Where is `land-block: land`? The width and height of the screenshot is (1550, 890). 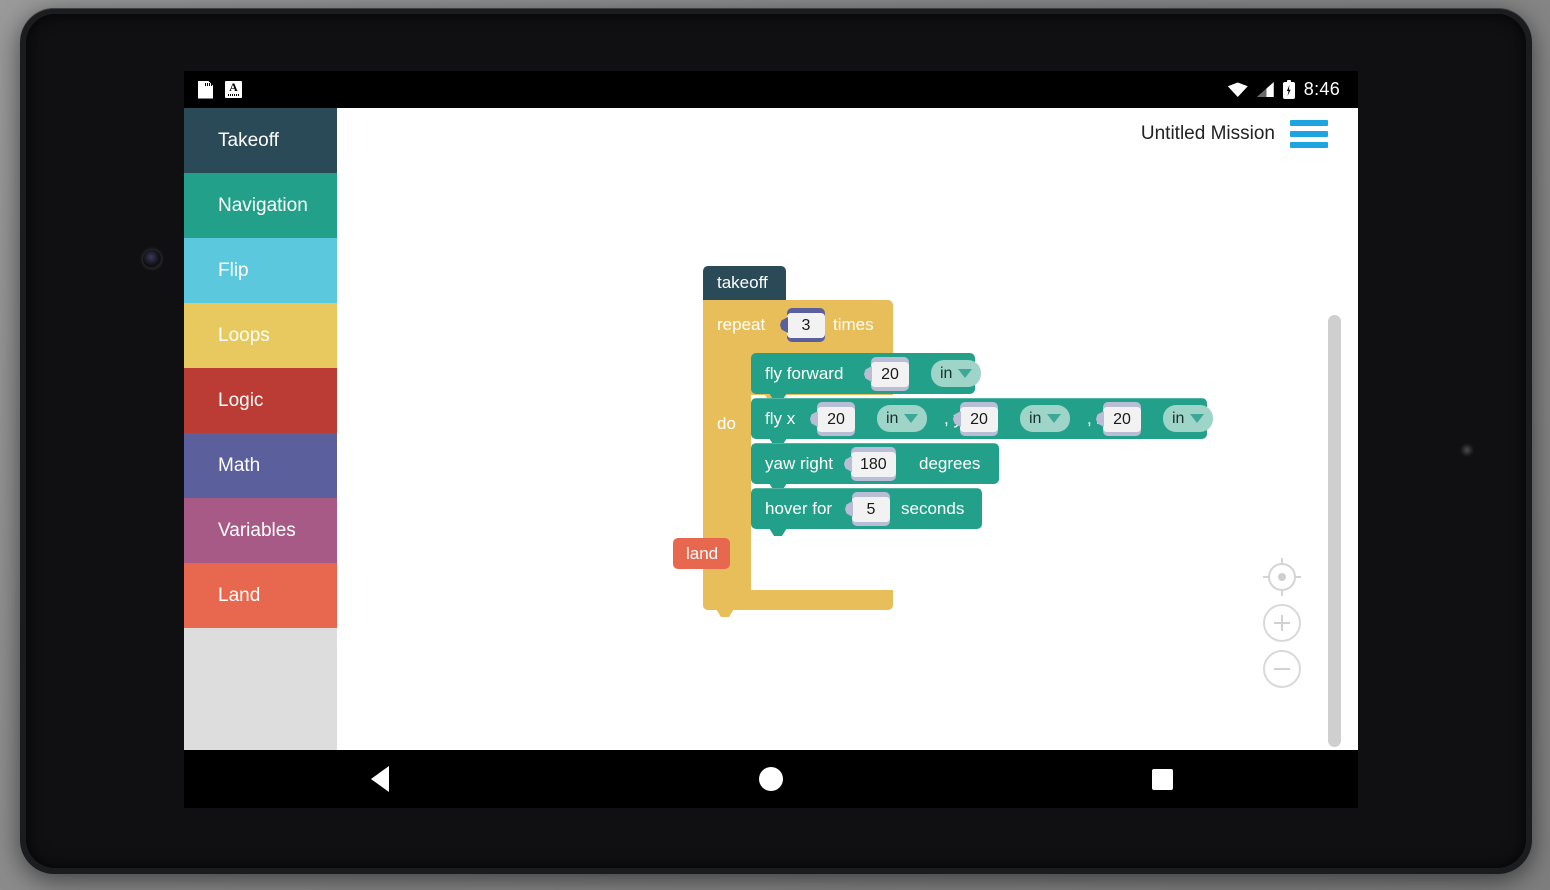 land-block: land is located at coordinates (701, 553).